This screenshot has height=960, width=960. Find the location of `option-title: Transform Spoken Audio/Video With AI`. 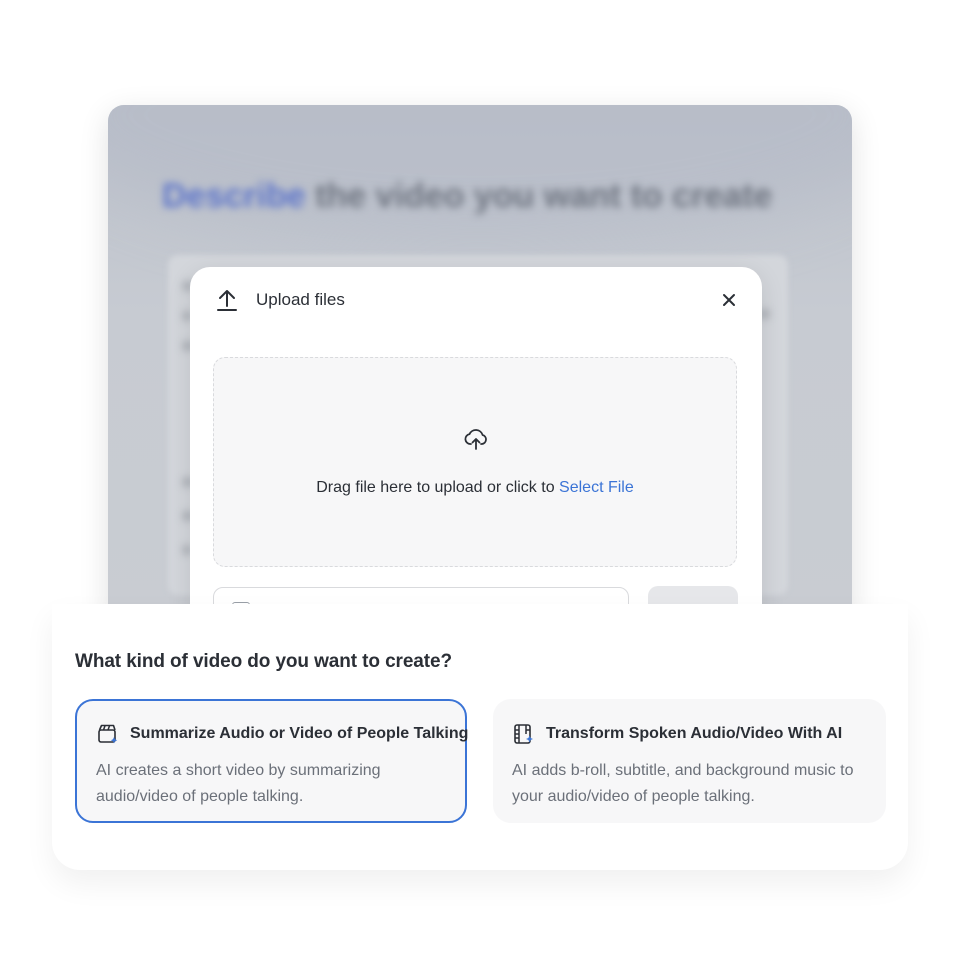

option-title: Transform Spoken Audio/Video With AI is located at coordinates (694, 733).